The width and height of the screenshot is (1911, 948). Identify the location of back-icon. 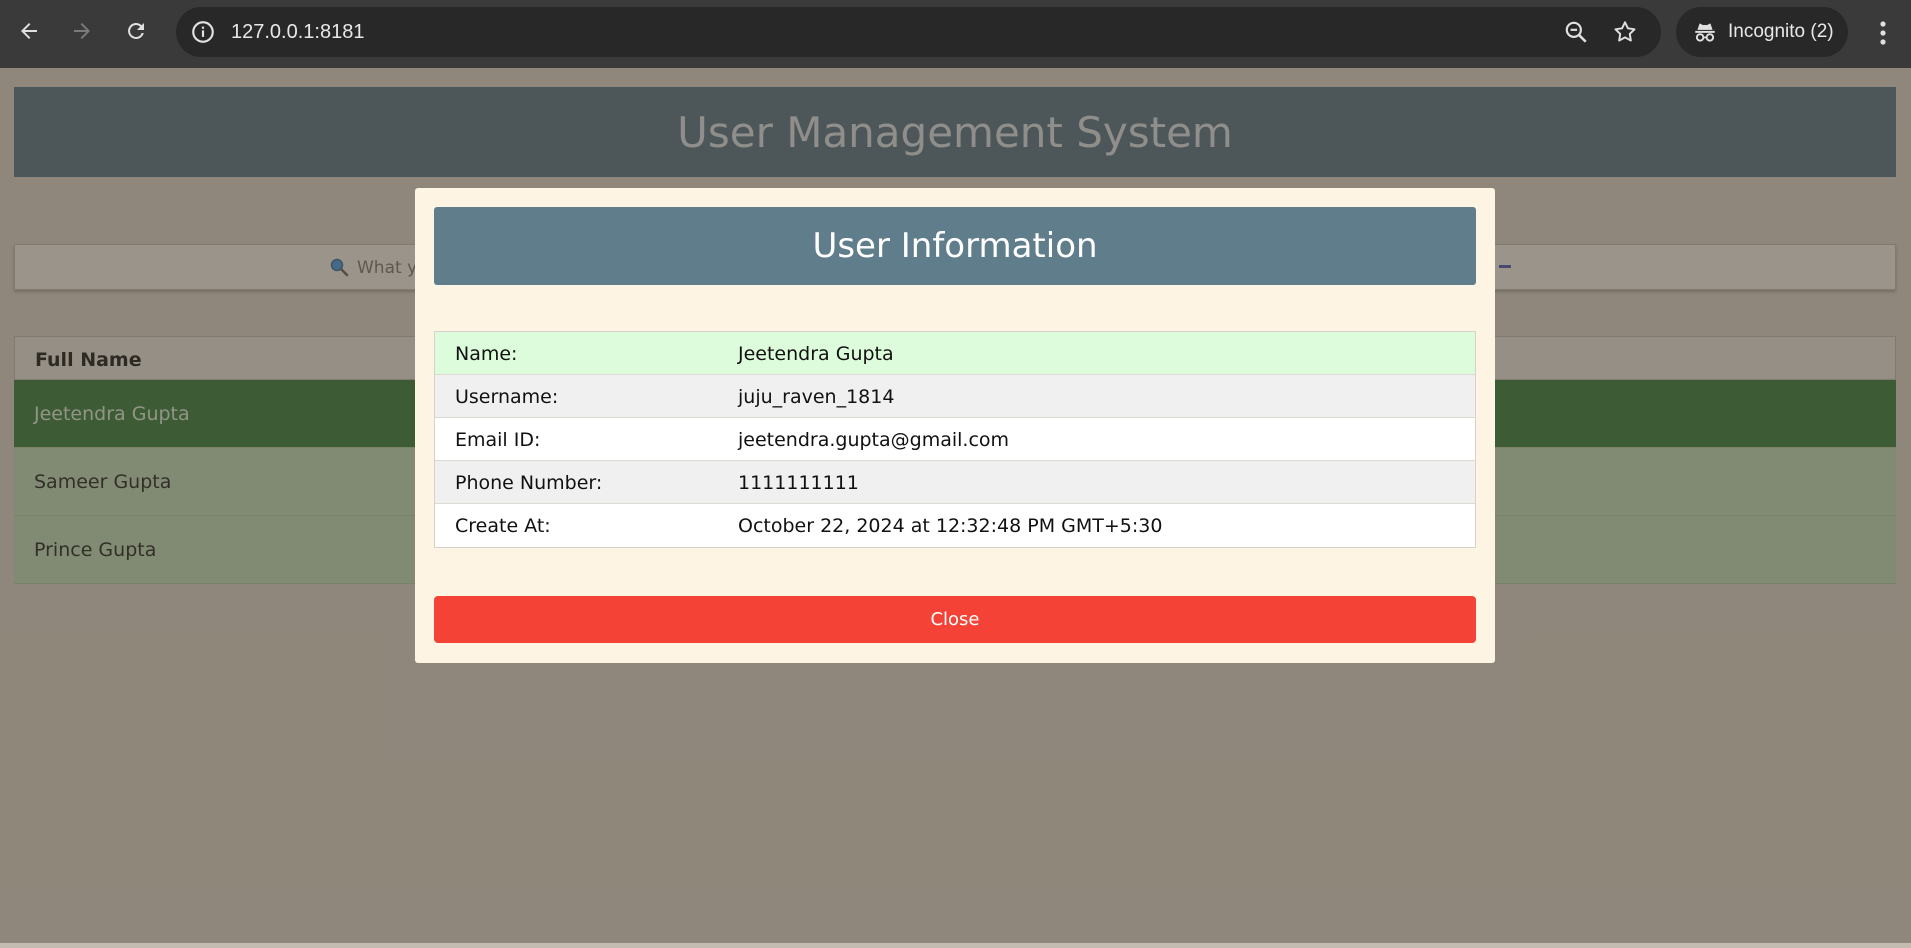
(29, 31).